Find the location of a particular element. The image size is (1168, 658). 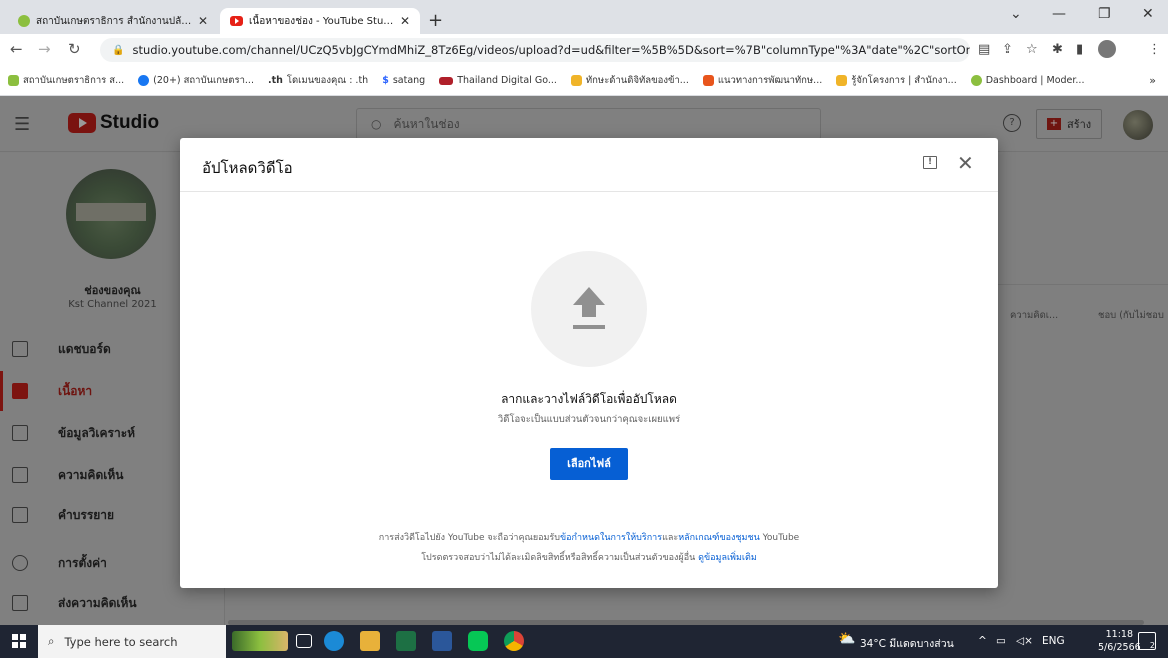

search-icon: ○ is located at coordinates (376, 124).